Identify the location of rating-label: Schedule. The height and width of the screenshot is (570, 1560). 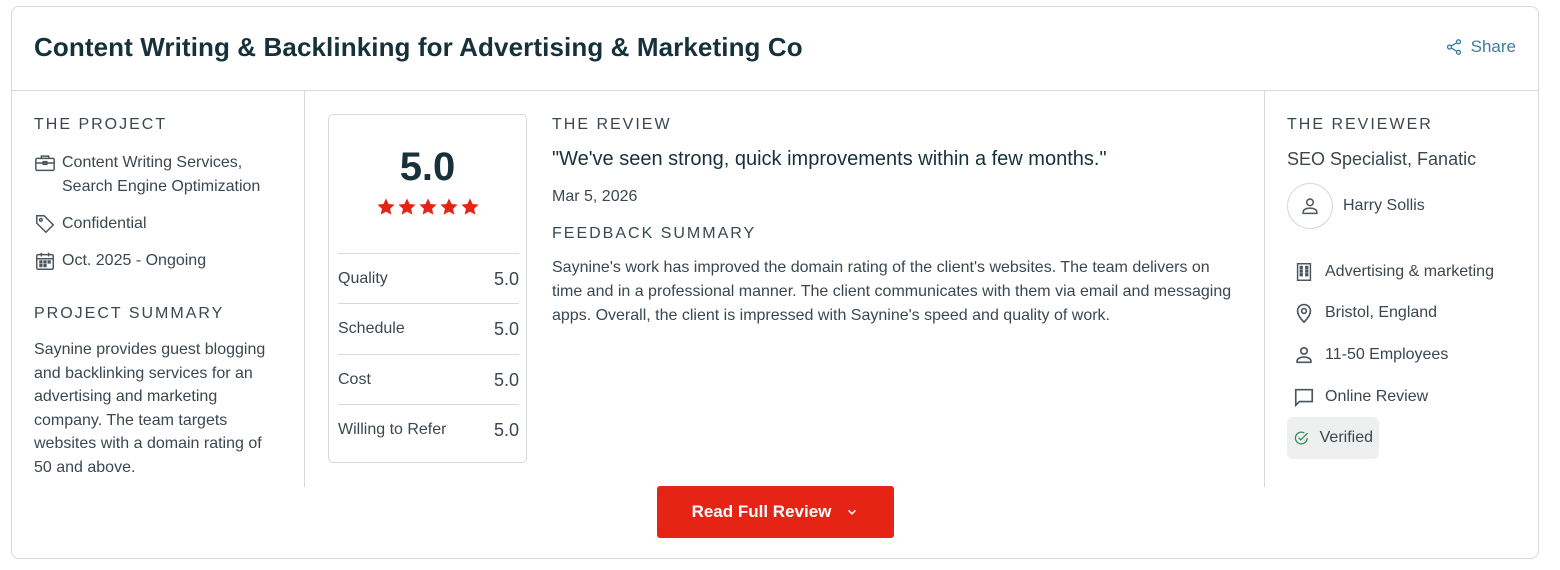
(371, 328).